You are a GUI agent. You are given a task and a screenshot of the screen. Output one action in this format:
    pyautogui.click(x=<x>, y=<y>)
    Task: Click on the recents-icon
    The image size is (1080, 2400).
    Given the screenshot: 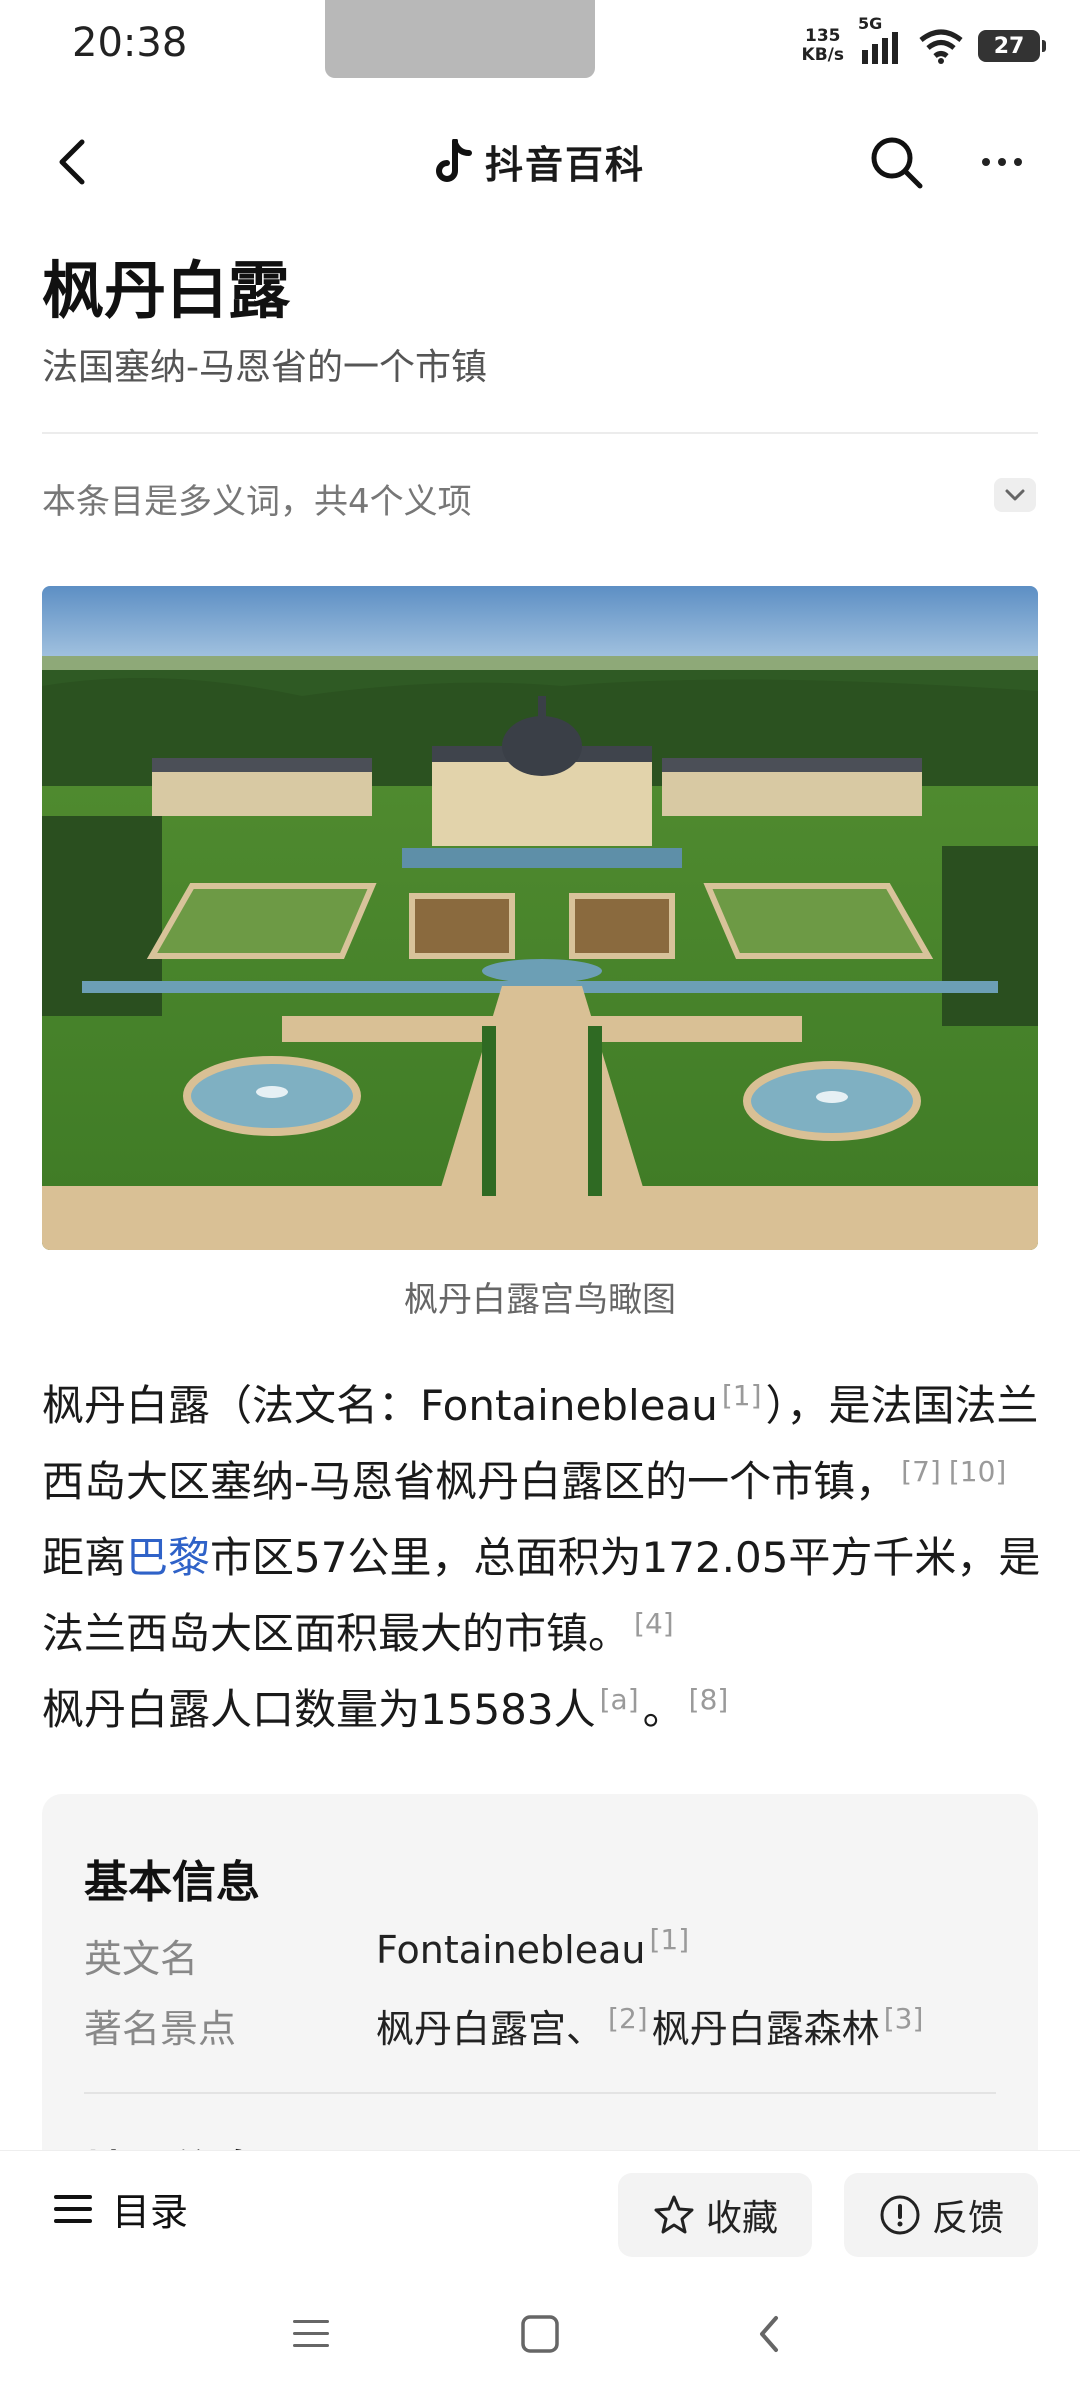 What is the action you would take?
    pyautogui.click(x=311, y=2333)
    